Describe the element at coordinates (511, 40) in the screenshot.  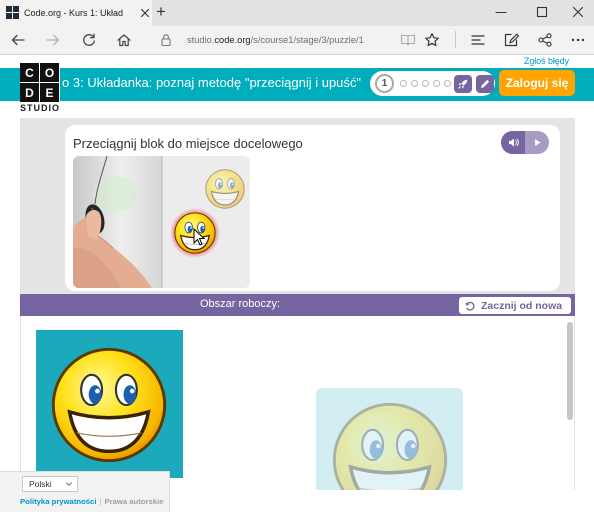
I see `web-note-icon` at that location.